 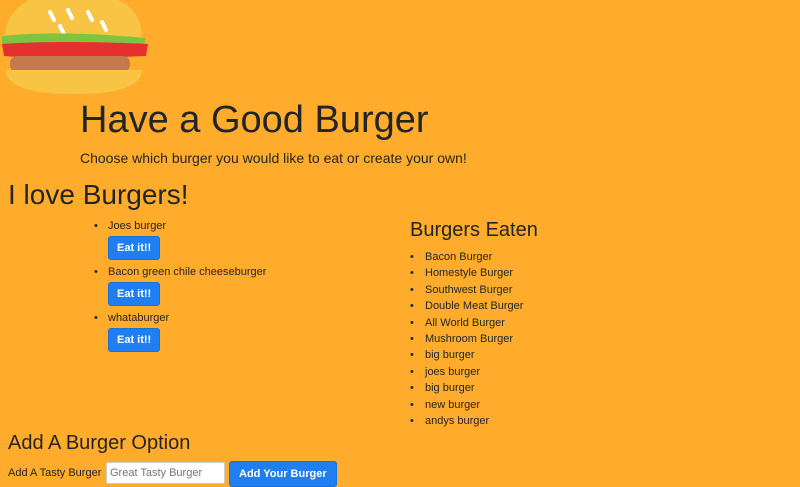 I want to click on eaten-burger-name: Mushroom Burger, so click(x=469, y=339).